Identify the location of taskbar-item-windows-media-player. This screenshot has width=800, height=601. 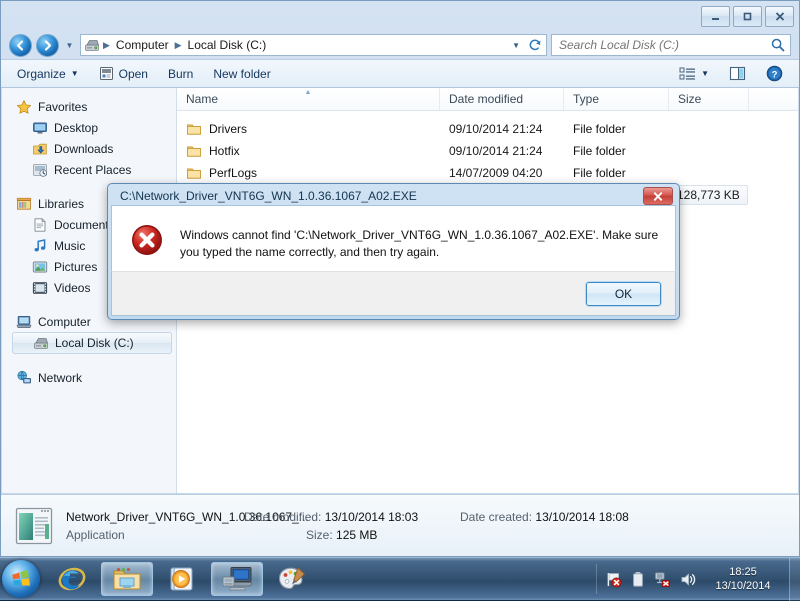
(182, 579).